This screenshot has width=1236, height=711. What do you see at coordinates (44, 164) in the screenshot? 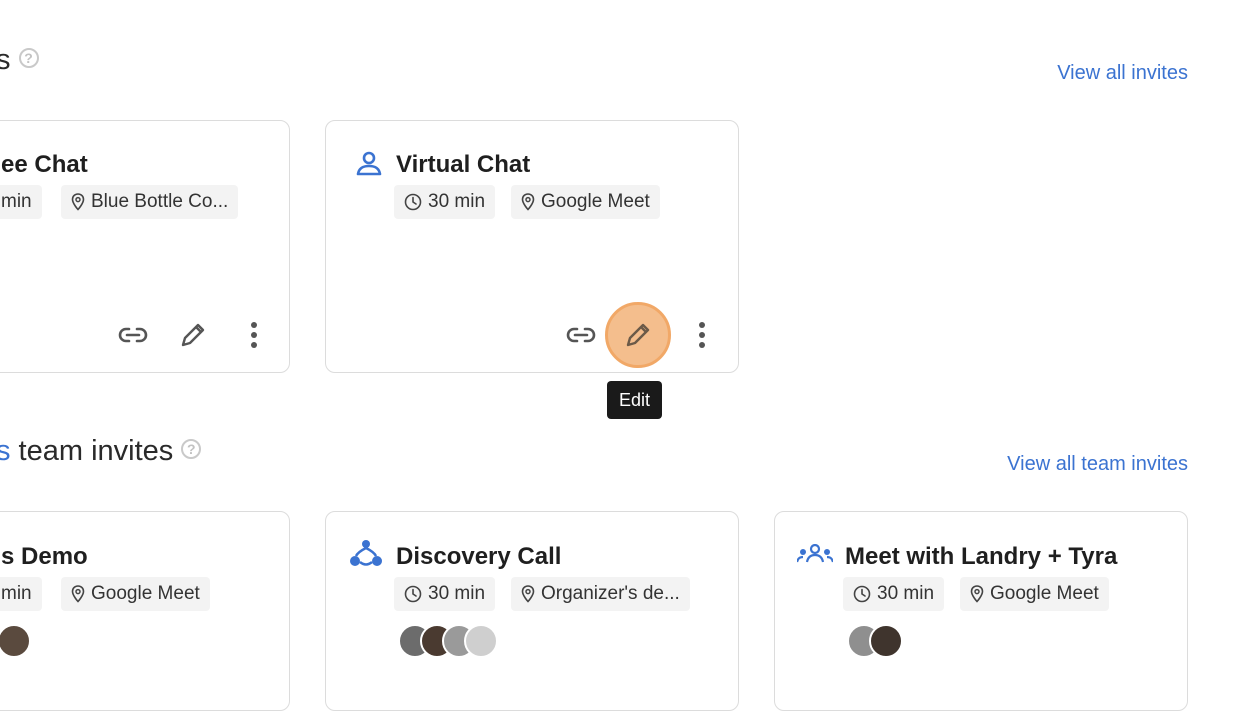
I see `card-title: ee Chat` at bounding box center [44, 164].